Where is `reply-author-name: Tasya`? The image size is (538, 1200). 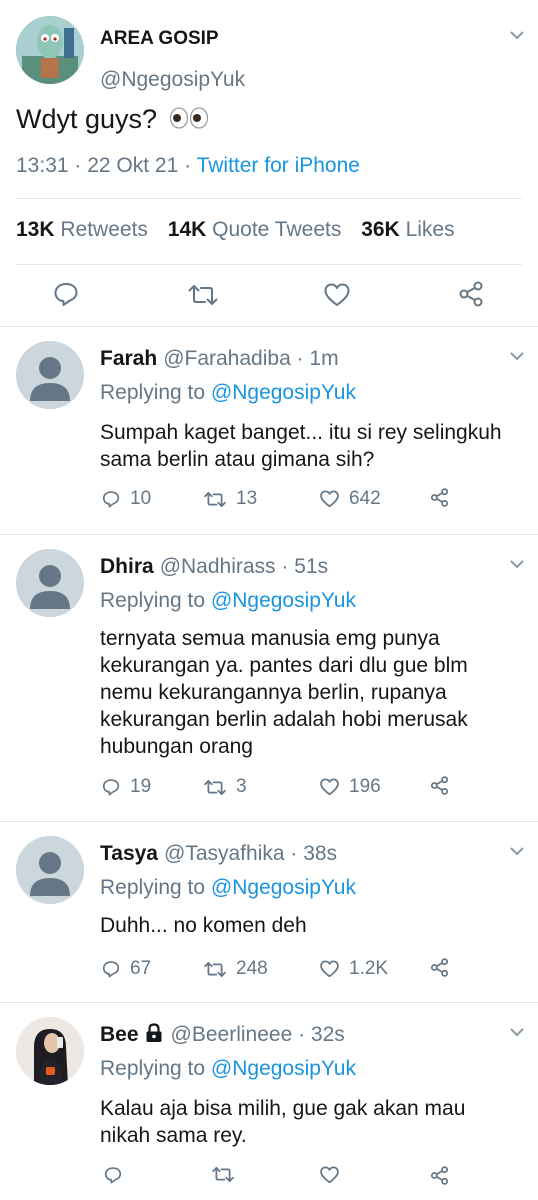 reply-author-name: Tasya is located at coordinates (129, 853).